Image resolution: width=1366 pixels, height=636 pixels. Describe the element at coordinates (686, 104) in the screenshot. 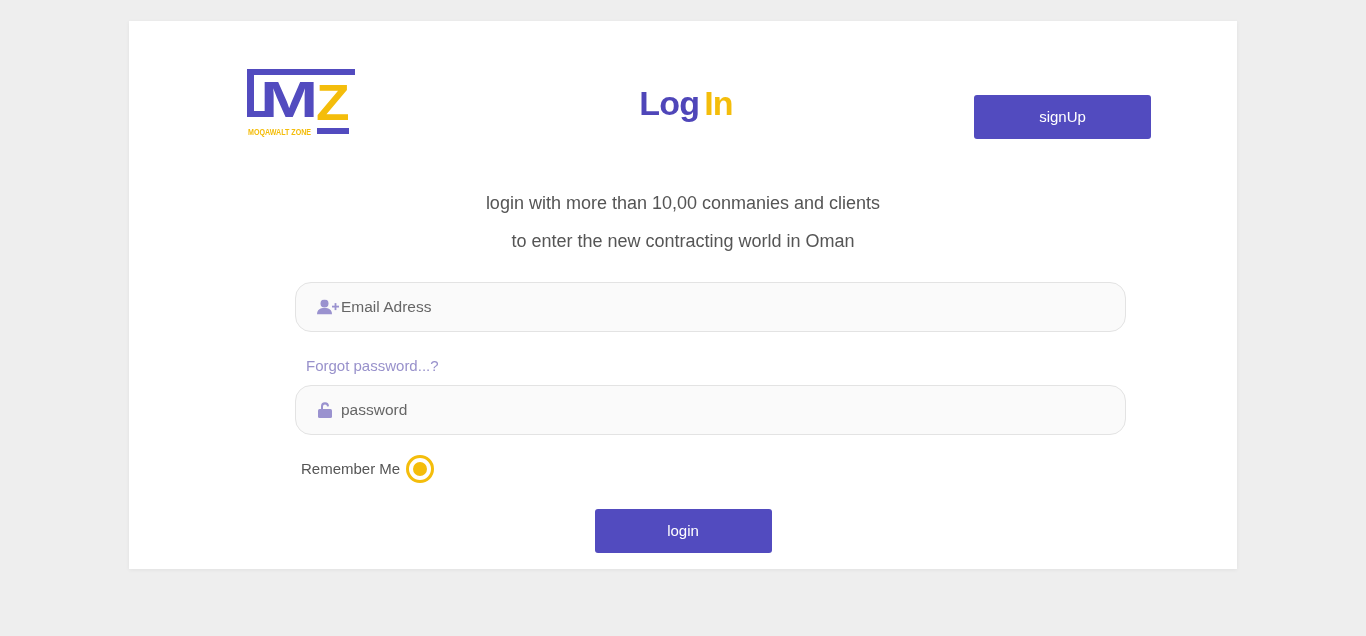

I see `page-title: Log In` at that location.